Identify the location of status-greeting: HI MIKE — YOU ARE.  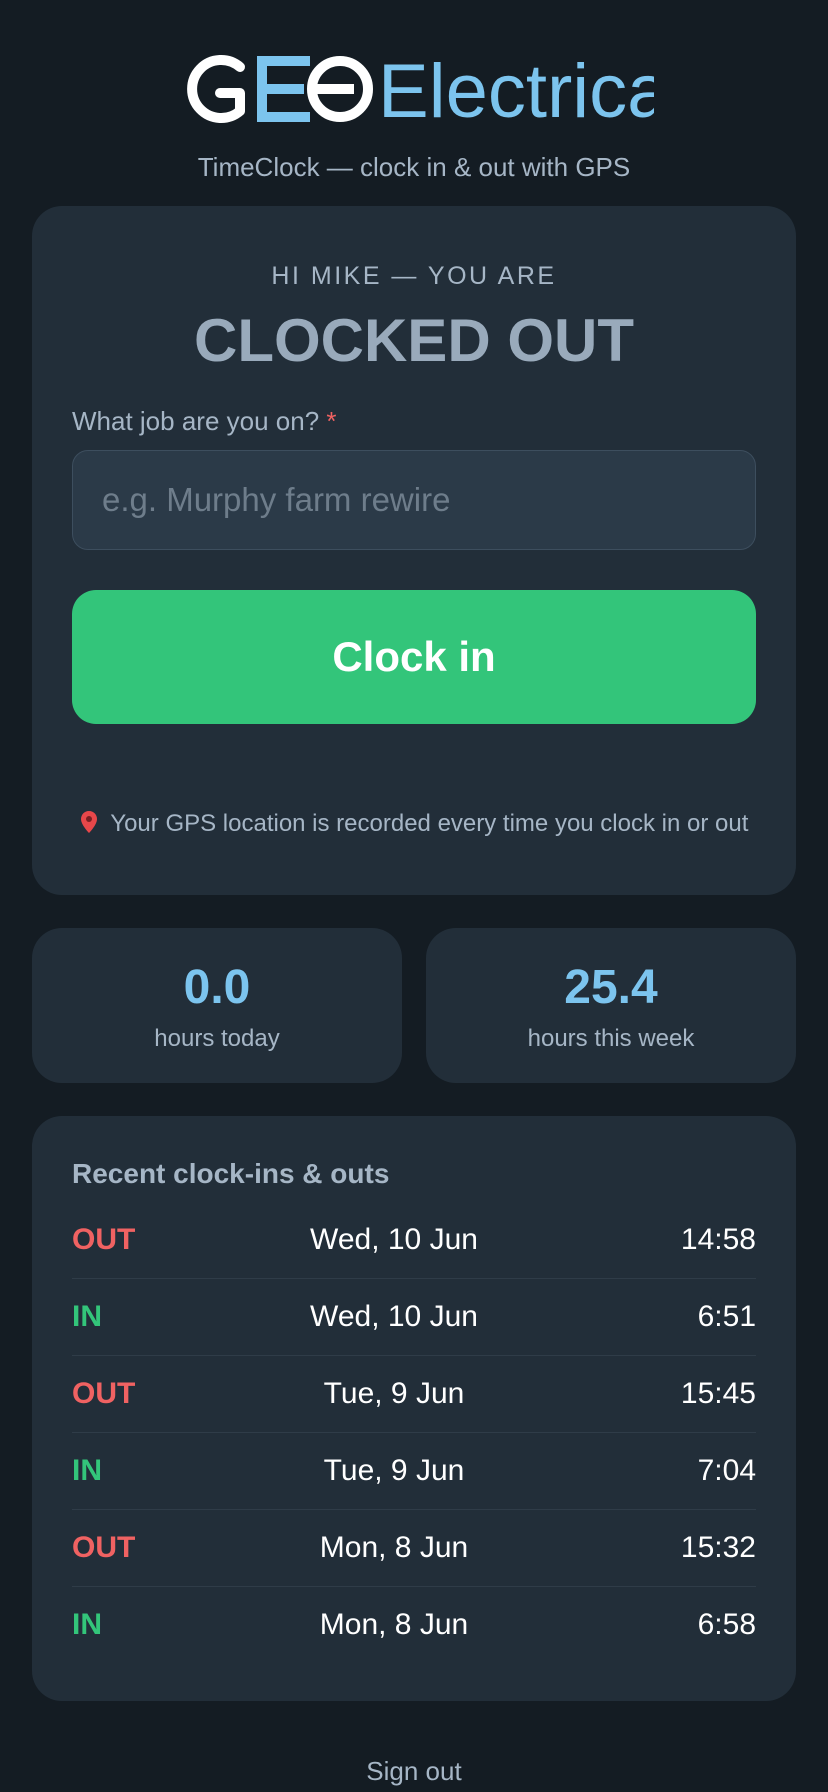
(414, 276).